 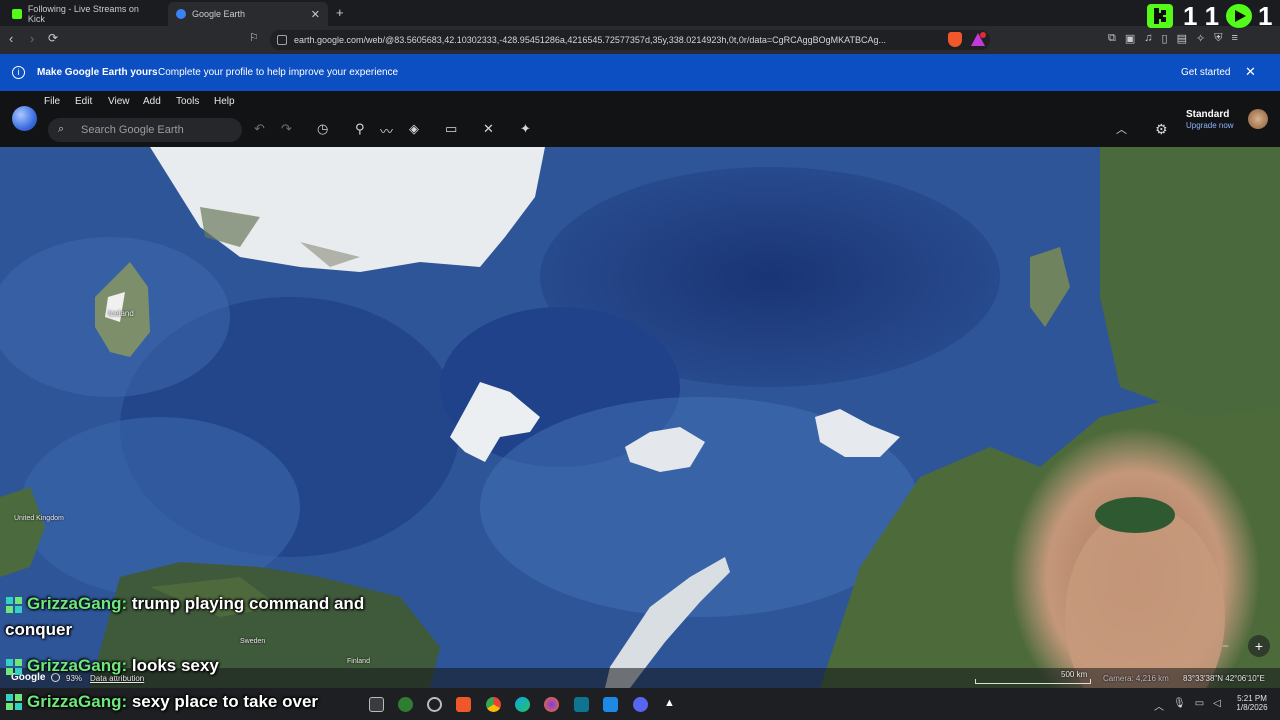 I want to click on volume-icon: ◁, so click(x=1217, y=705).